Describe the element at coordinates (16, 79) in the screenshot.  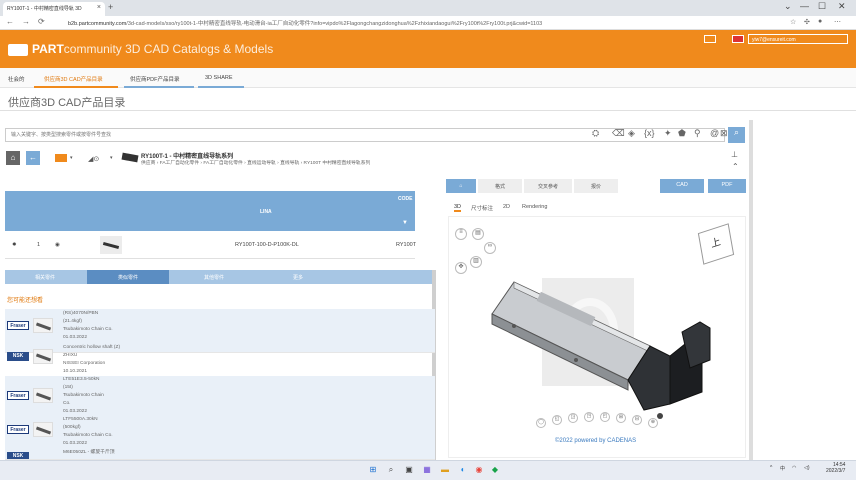
I see `nav-item-social: 社会的` at that location.